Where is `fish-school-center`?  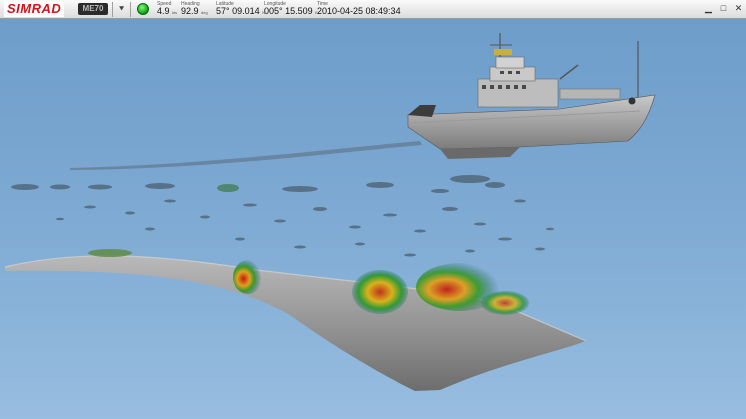
fish-school-center is located at coordinates (380, 292).